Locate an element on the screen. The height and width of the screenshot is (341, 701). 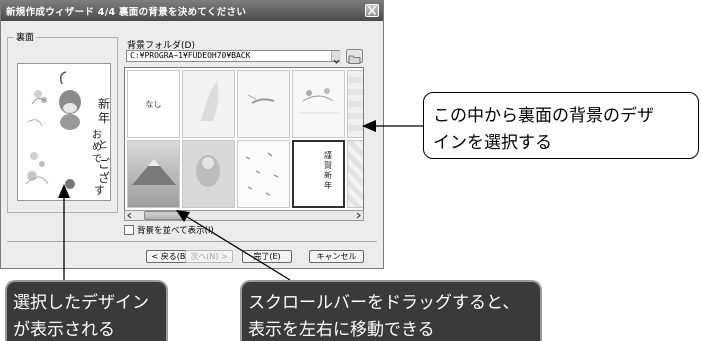
callout-scrollbar: スクロールバーをドラッグすると、 表示を左右に移動できる is located at coordinates (391, 310).